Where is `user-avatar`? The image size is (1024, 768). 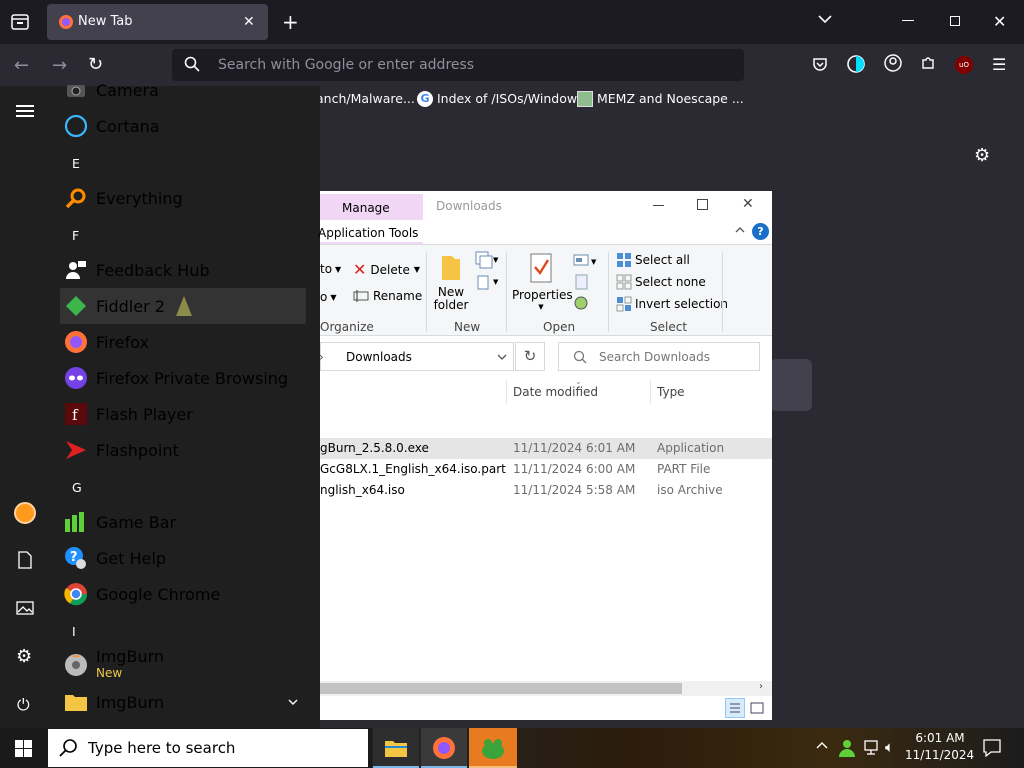
user-avatar is located at coordinates (25, 513).